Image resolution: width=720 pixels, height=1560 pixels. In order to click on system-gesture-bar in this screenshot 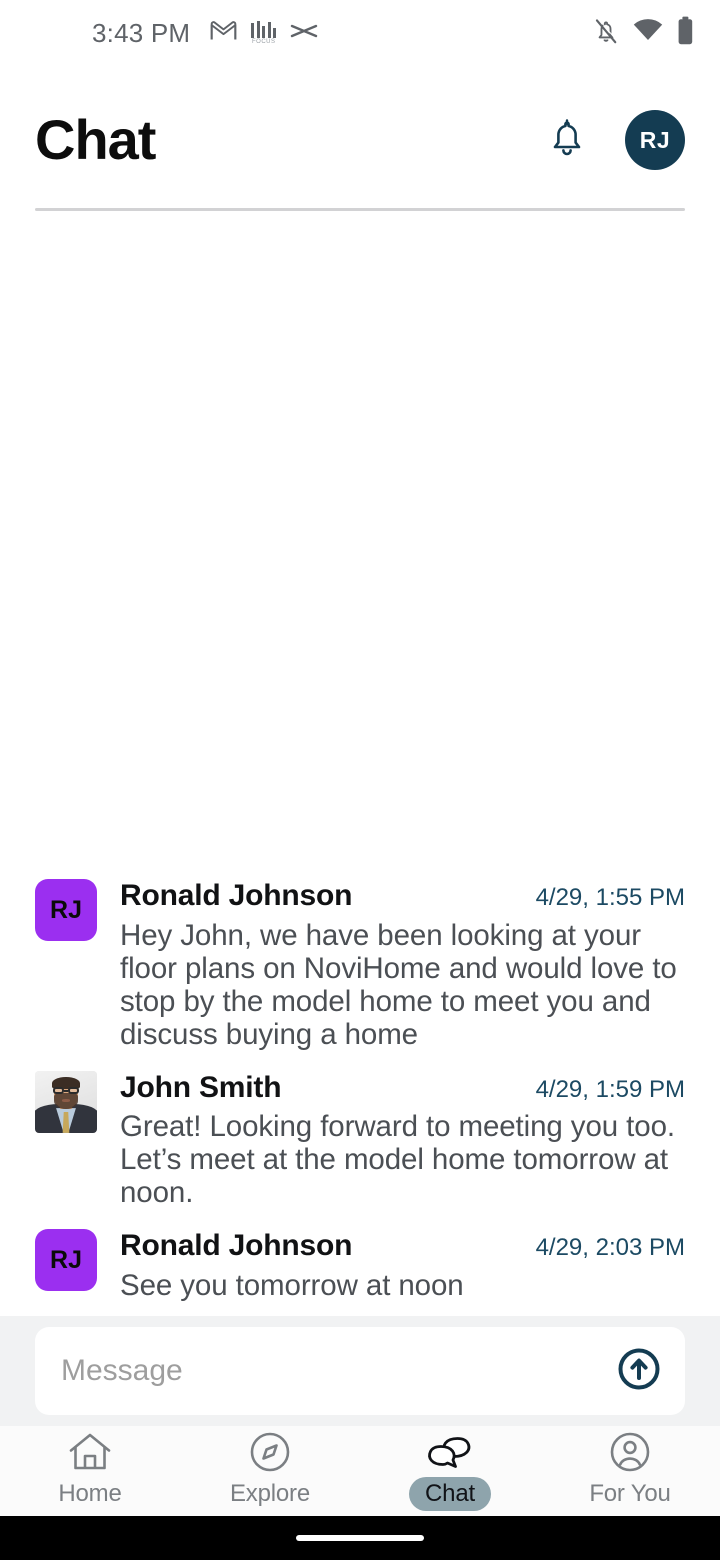, I will do `click(360, 1538)`.